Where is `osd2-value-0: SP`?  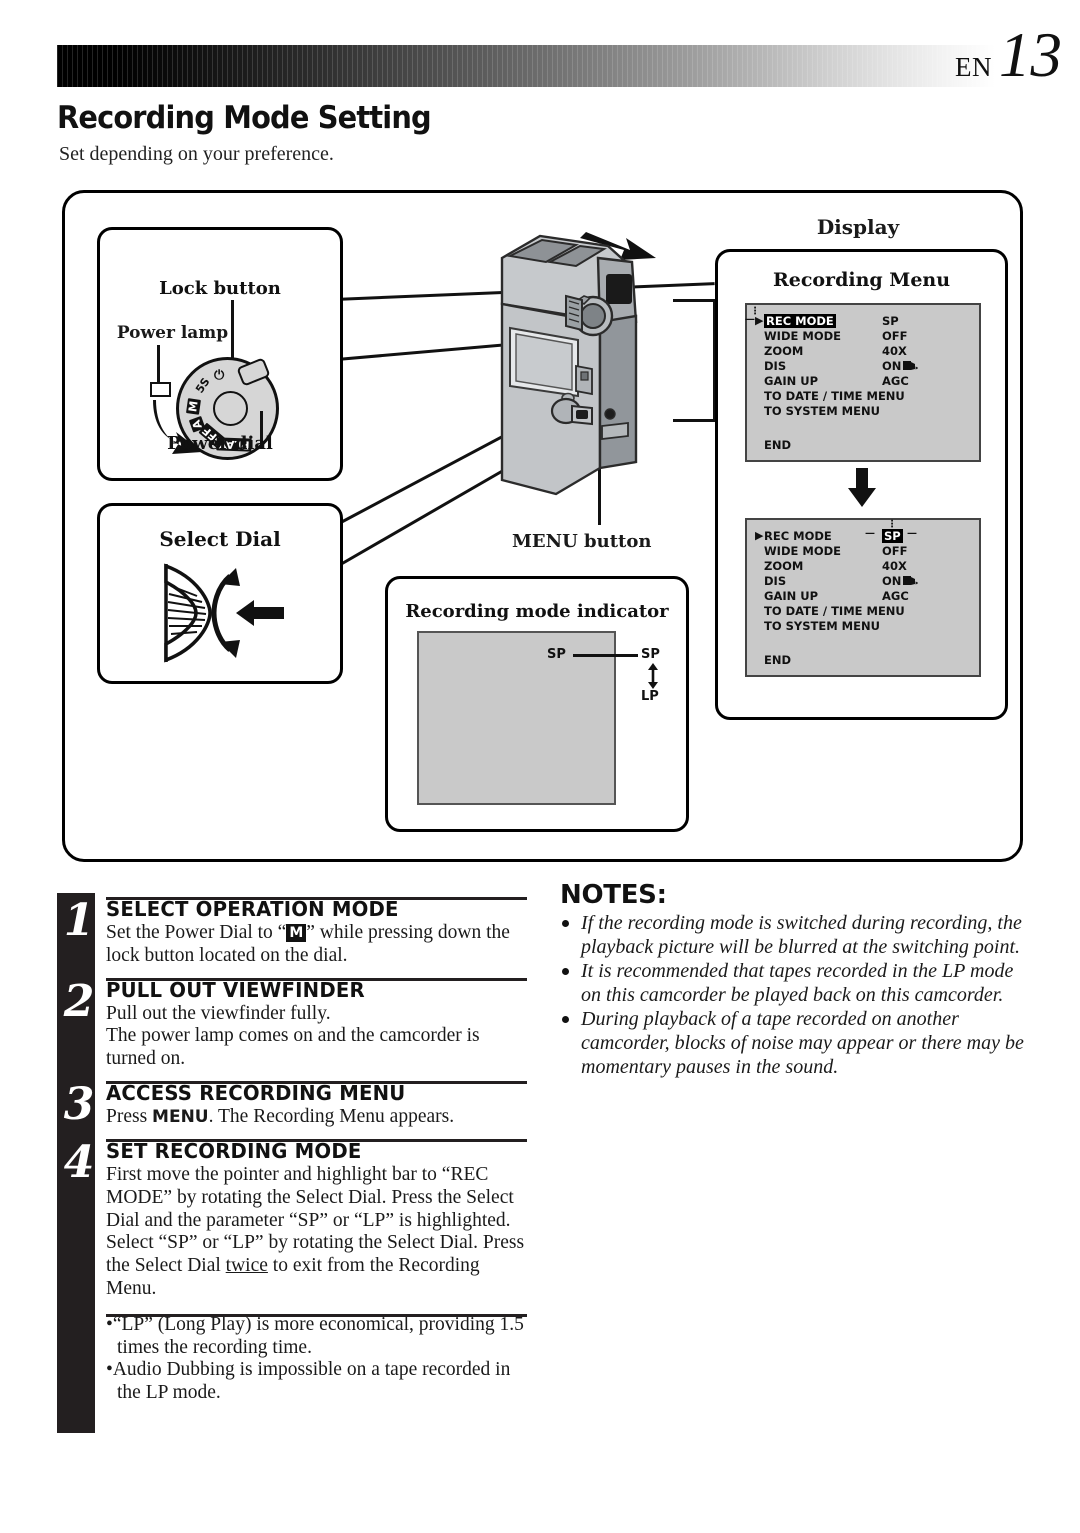 osd2-value-0: SP is located at coordinates (892, 535).